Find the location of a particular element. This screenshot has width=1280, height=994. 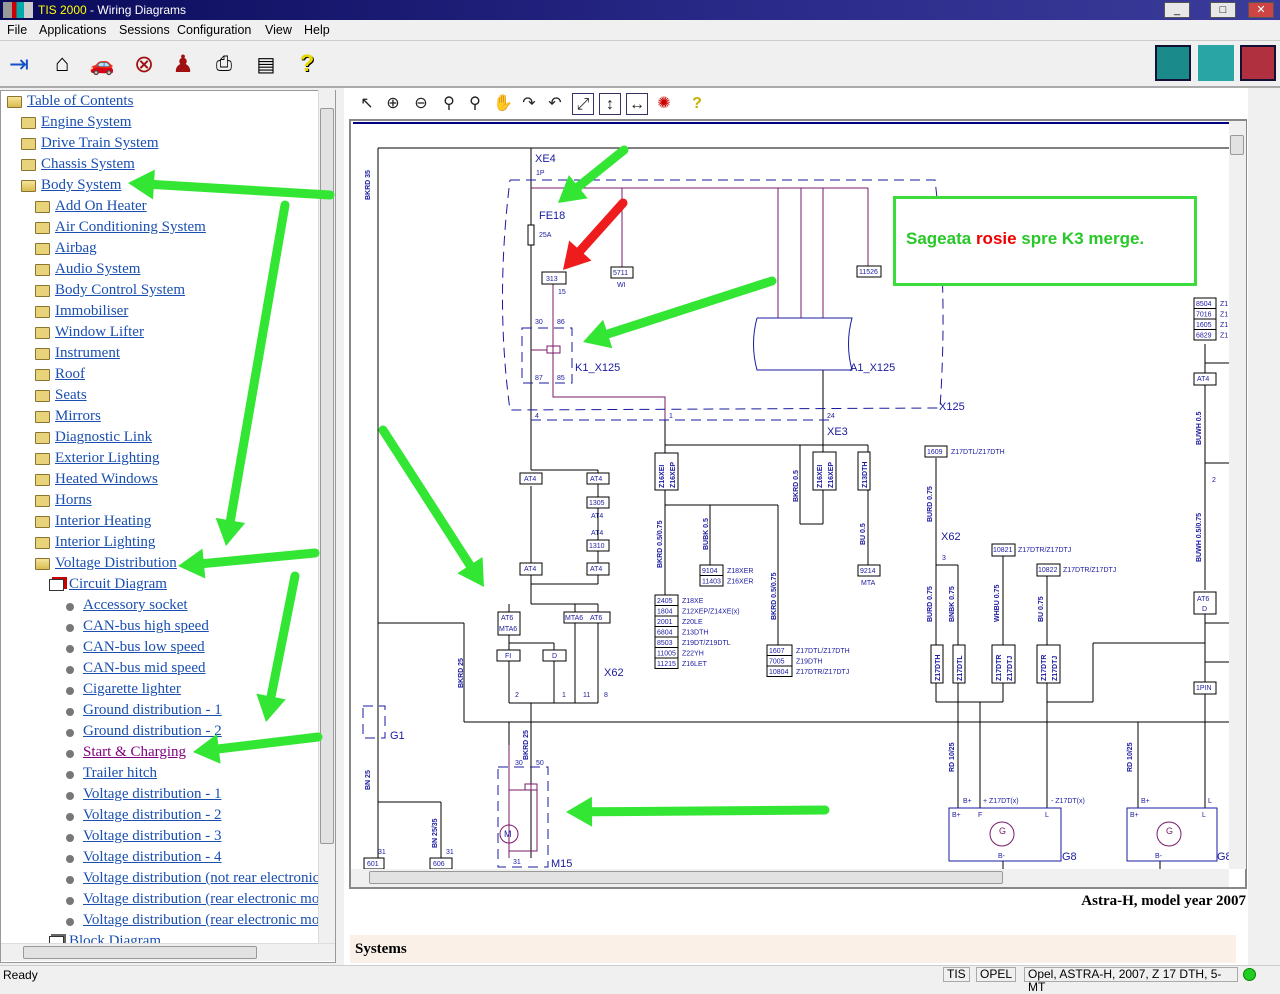

pin-86: 86 is located at coordinates (561, 322).